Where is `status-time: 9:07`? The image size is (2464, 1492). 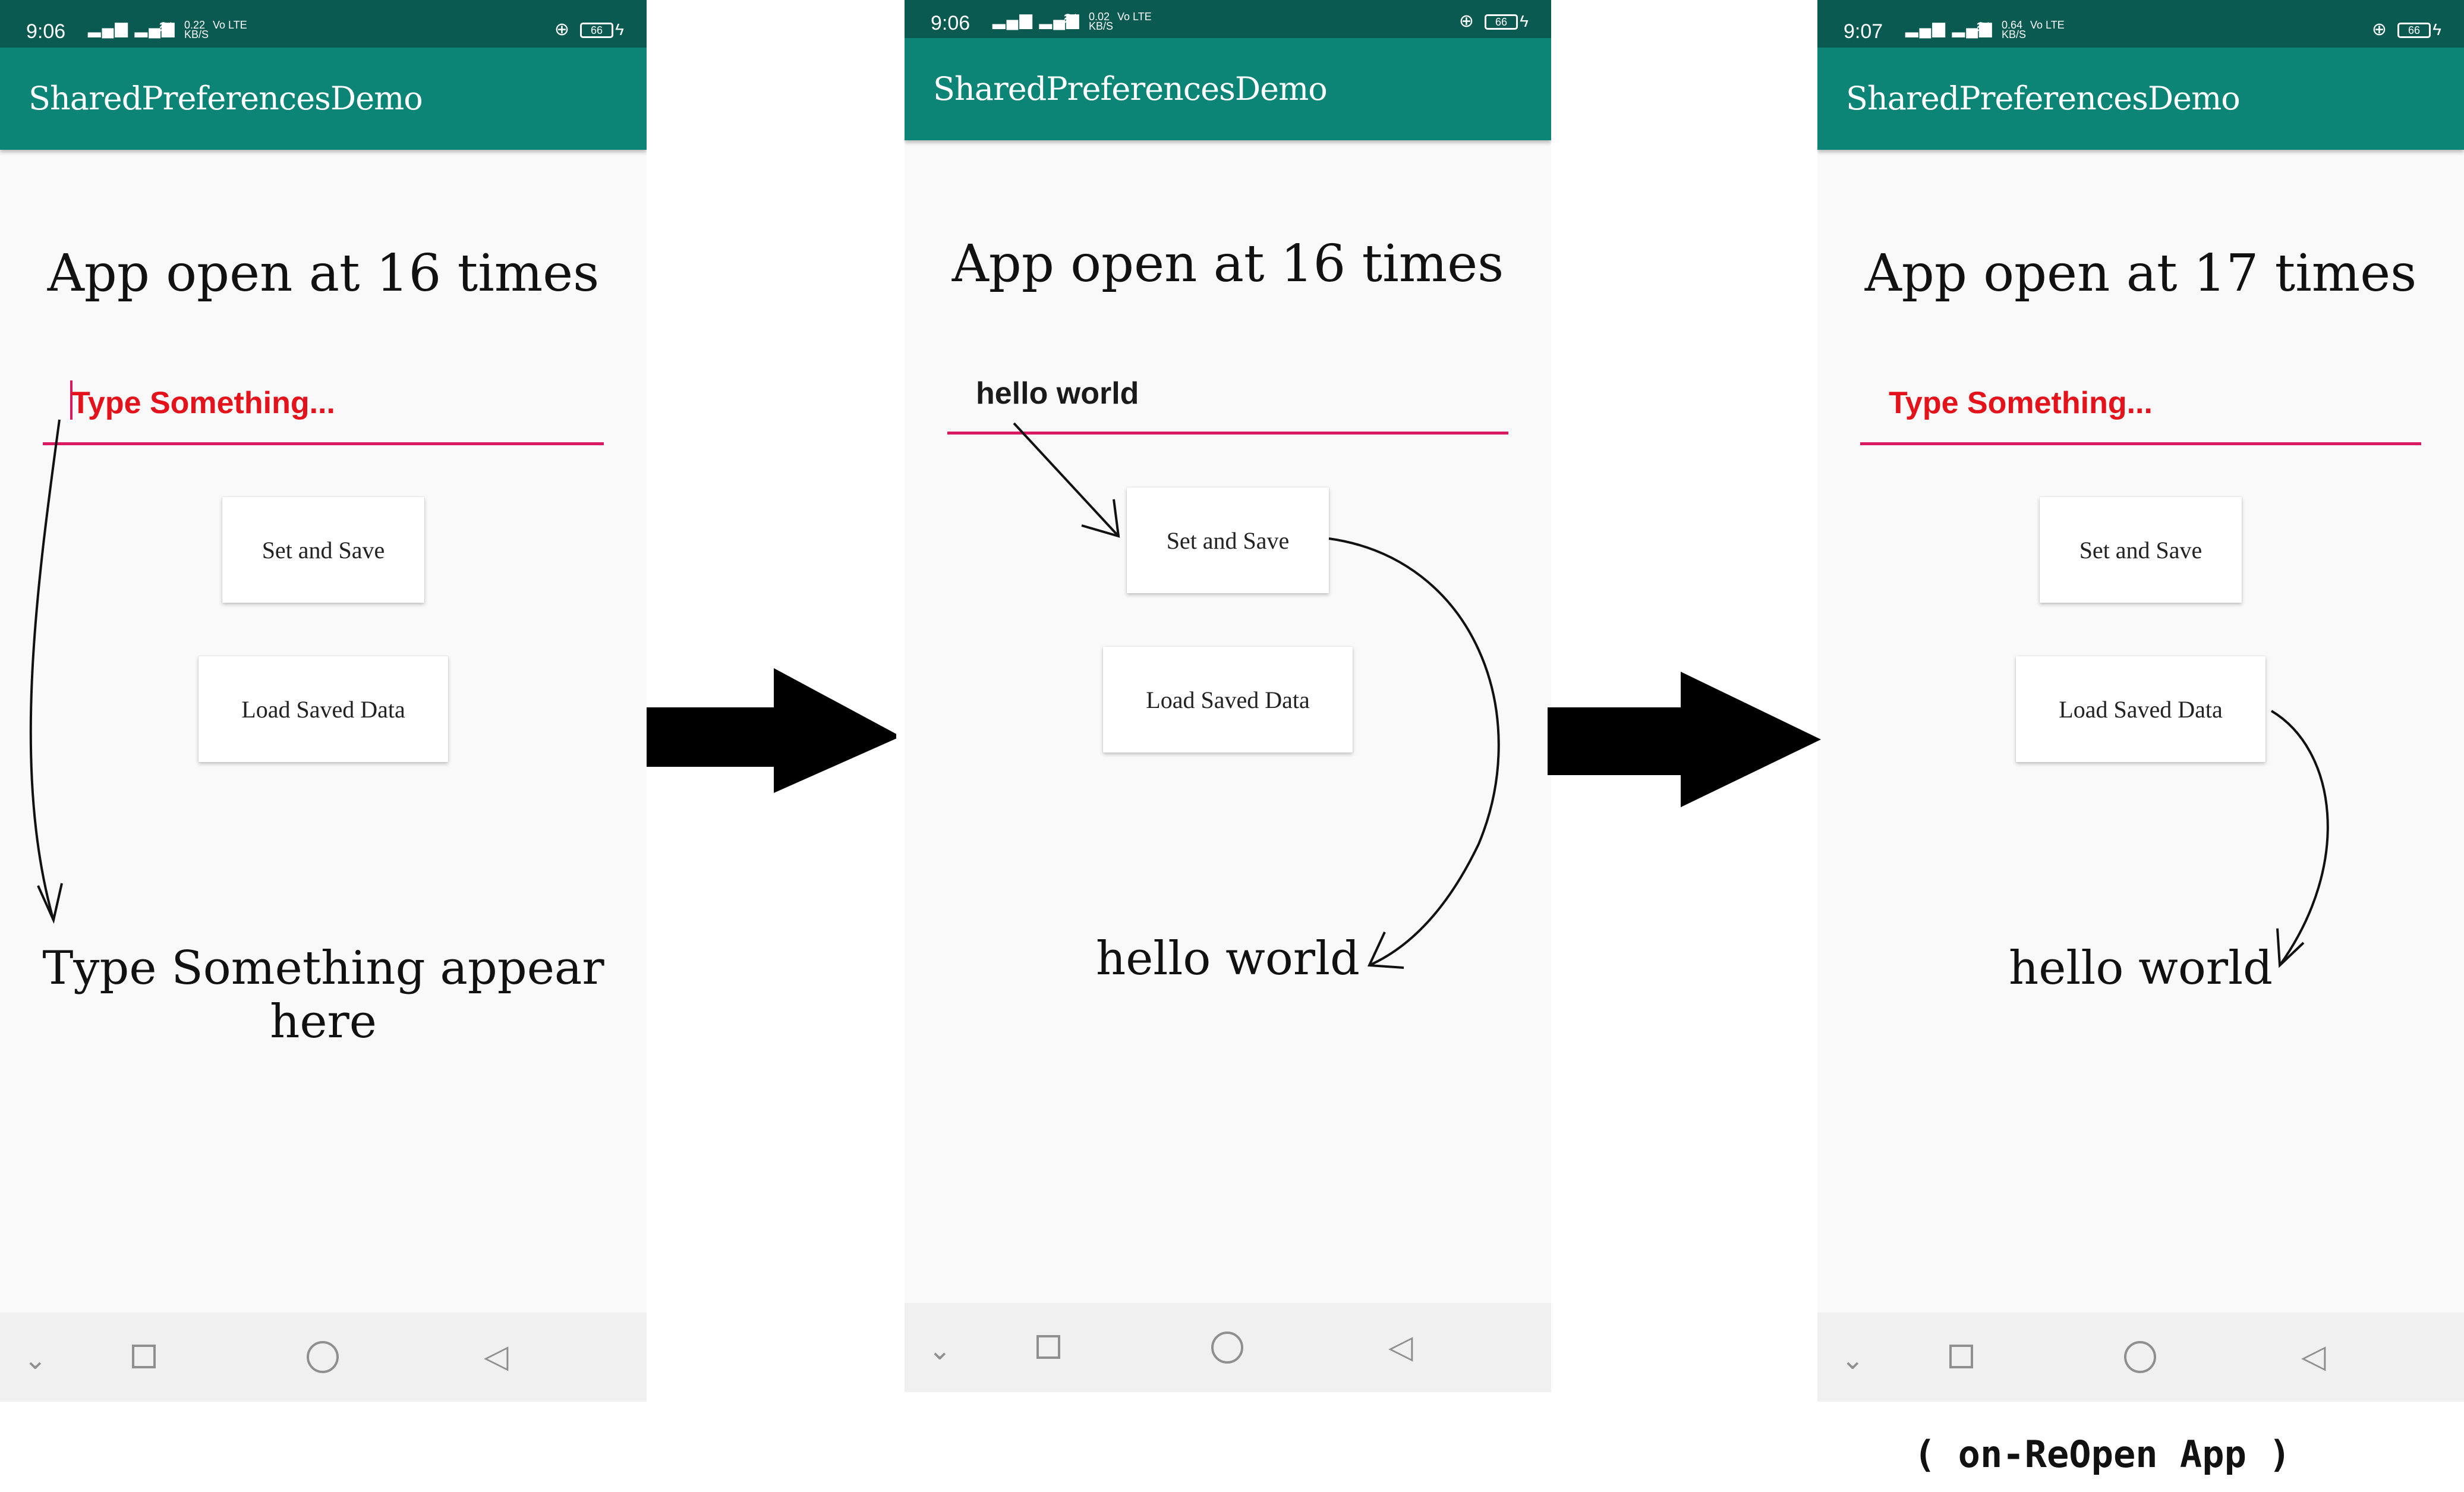 status-time: 9:07 is located at coordinates (1863, 32).